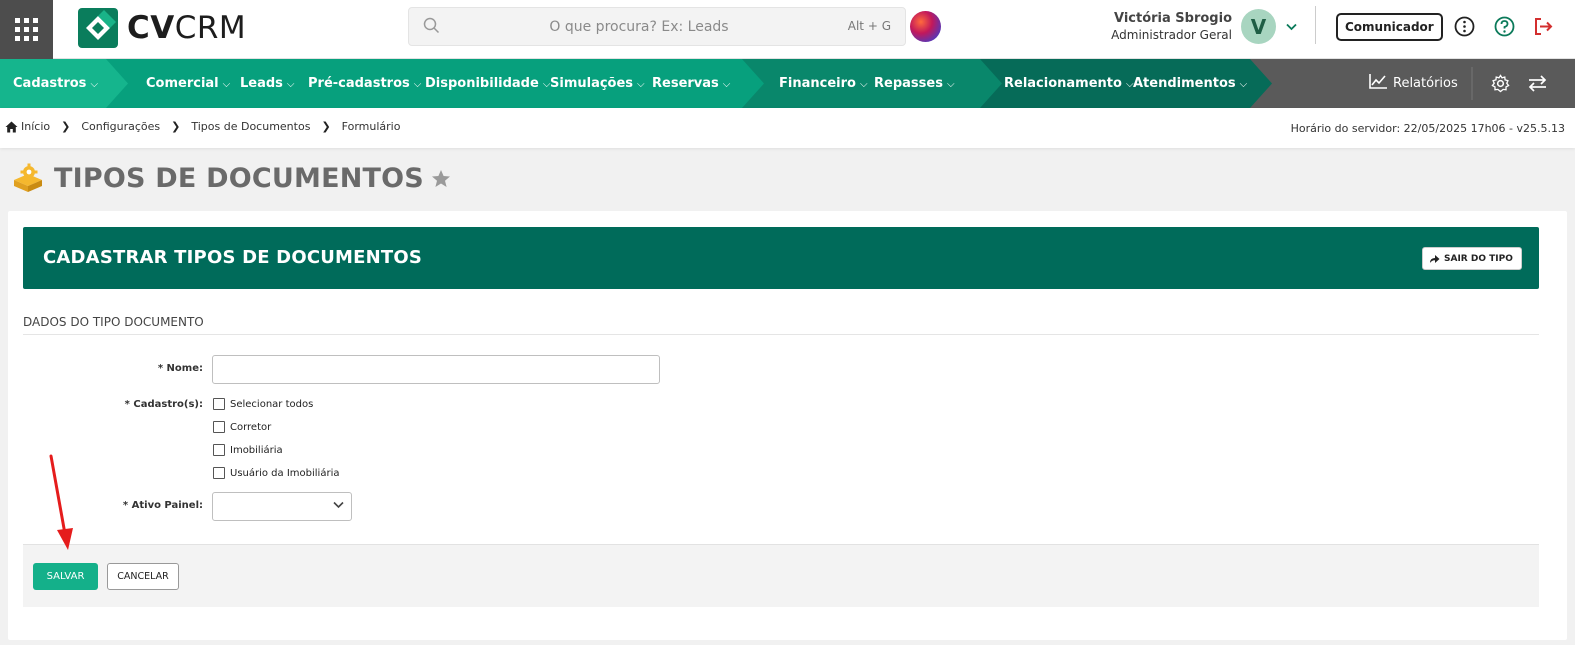 Image resolution: width=1575 pixels, height=645 pixels. Describe the element at coordinates (1190, 83) in the screenshot. I see `nav-atendimentos: Atendimentos ⌵` at that location.